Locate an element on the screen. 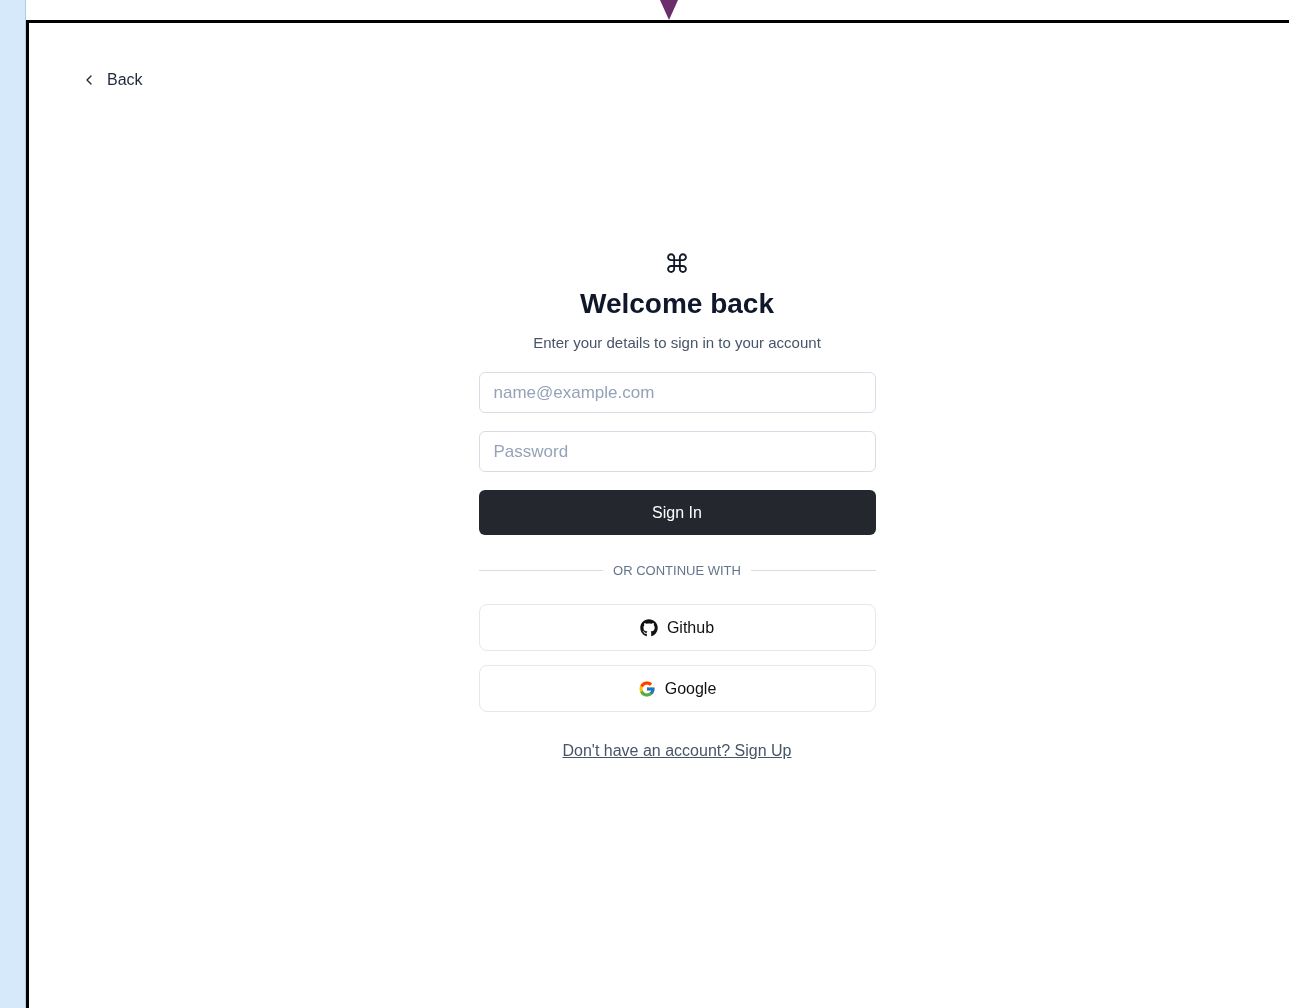 The height and width of the screenshot is (1008, 1289). marker-icon is located at coordinates (669, 10).